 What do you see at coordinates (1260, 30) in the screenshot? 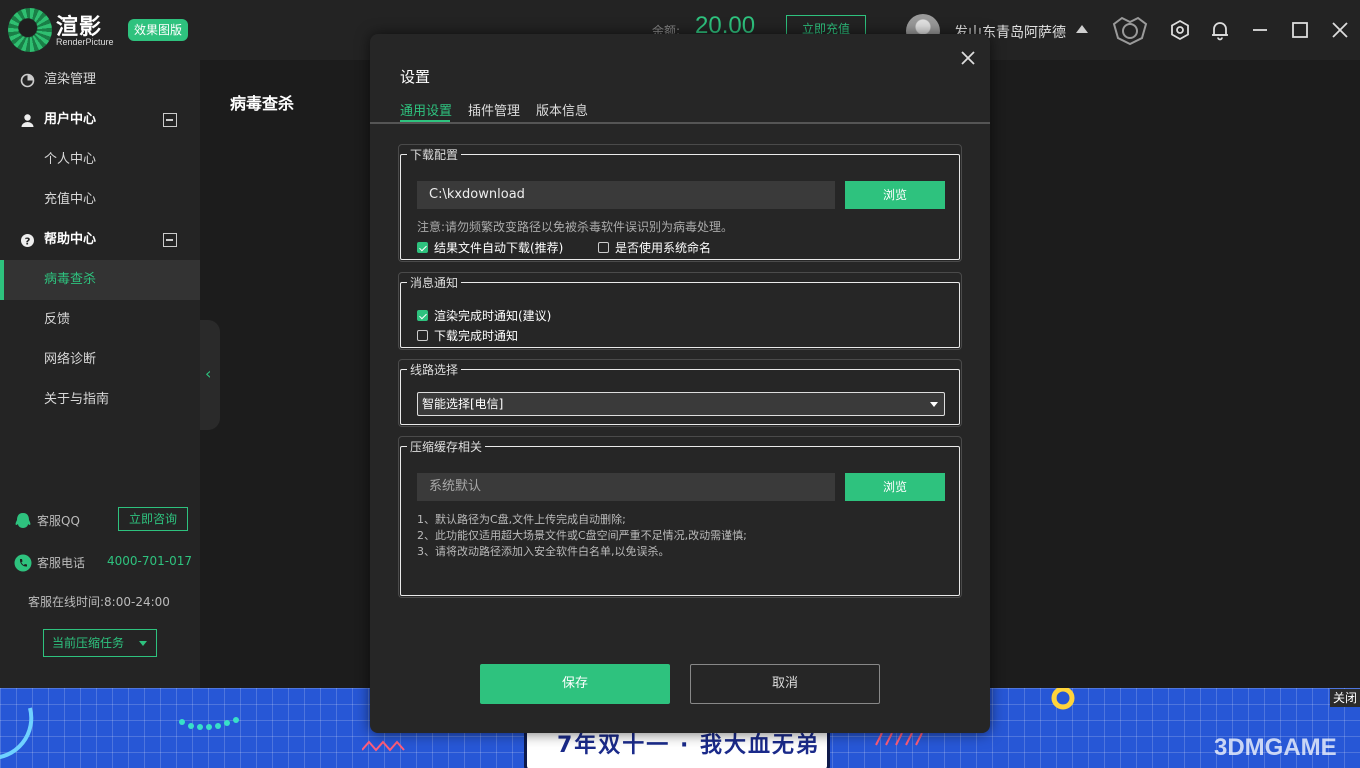
I see `minimize-icon` at bounding box center [1260, 30].